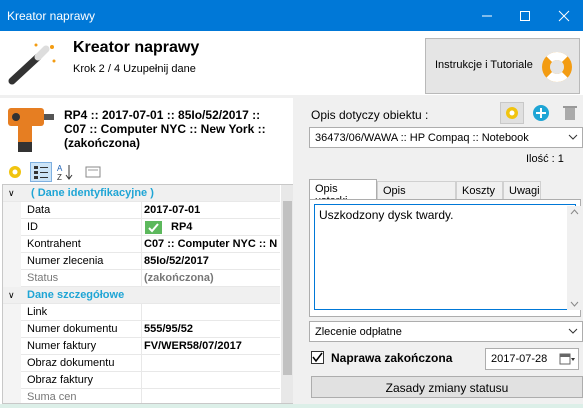 This screenshot has height=408, width=583. I want to click on repair-date-picker: 2017-07-28, so click(532, 359).